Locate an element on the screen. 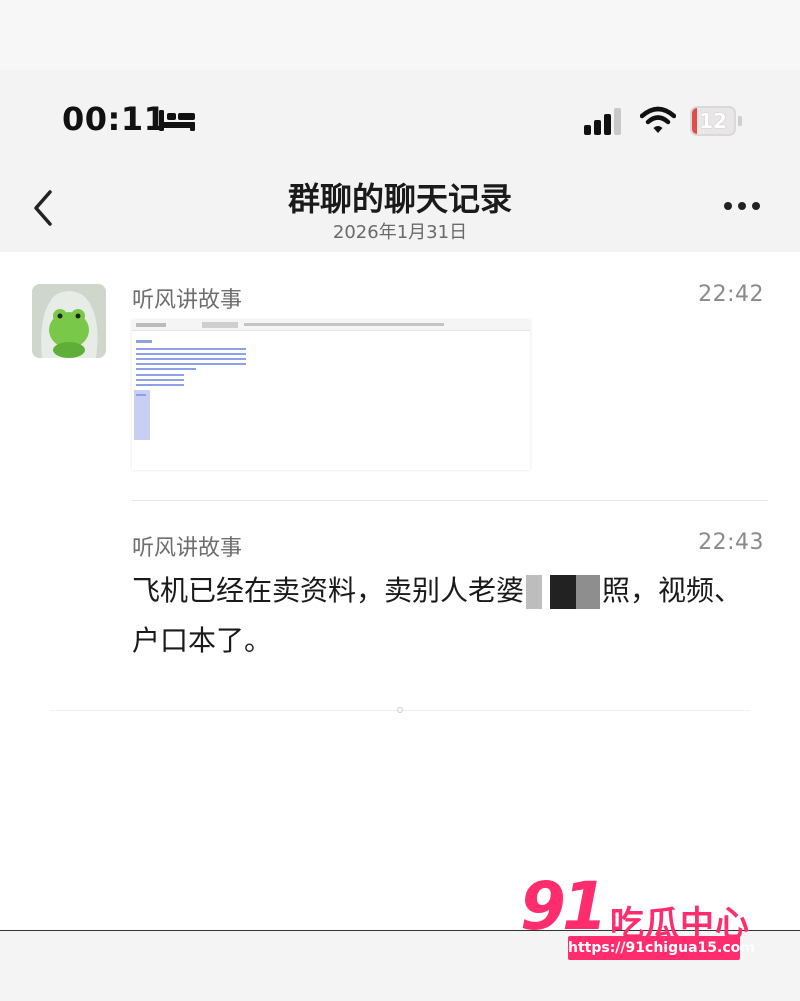  end-dot is located at coordinates (400, 710).